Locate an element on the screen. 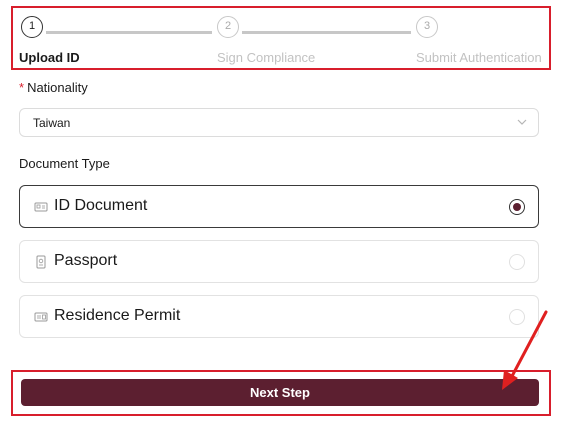 The image size is (563, 434). step-2-label: Sign Compliance is located at coordinates (266, 57).